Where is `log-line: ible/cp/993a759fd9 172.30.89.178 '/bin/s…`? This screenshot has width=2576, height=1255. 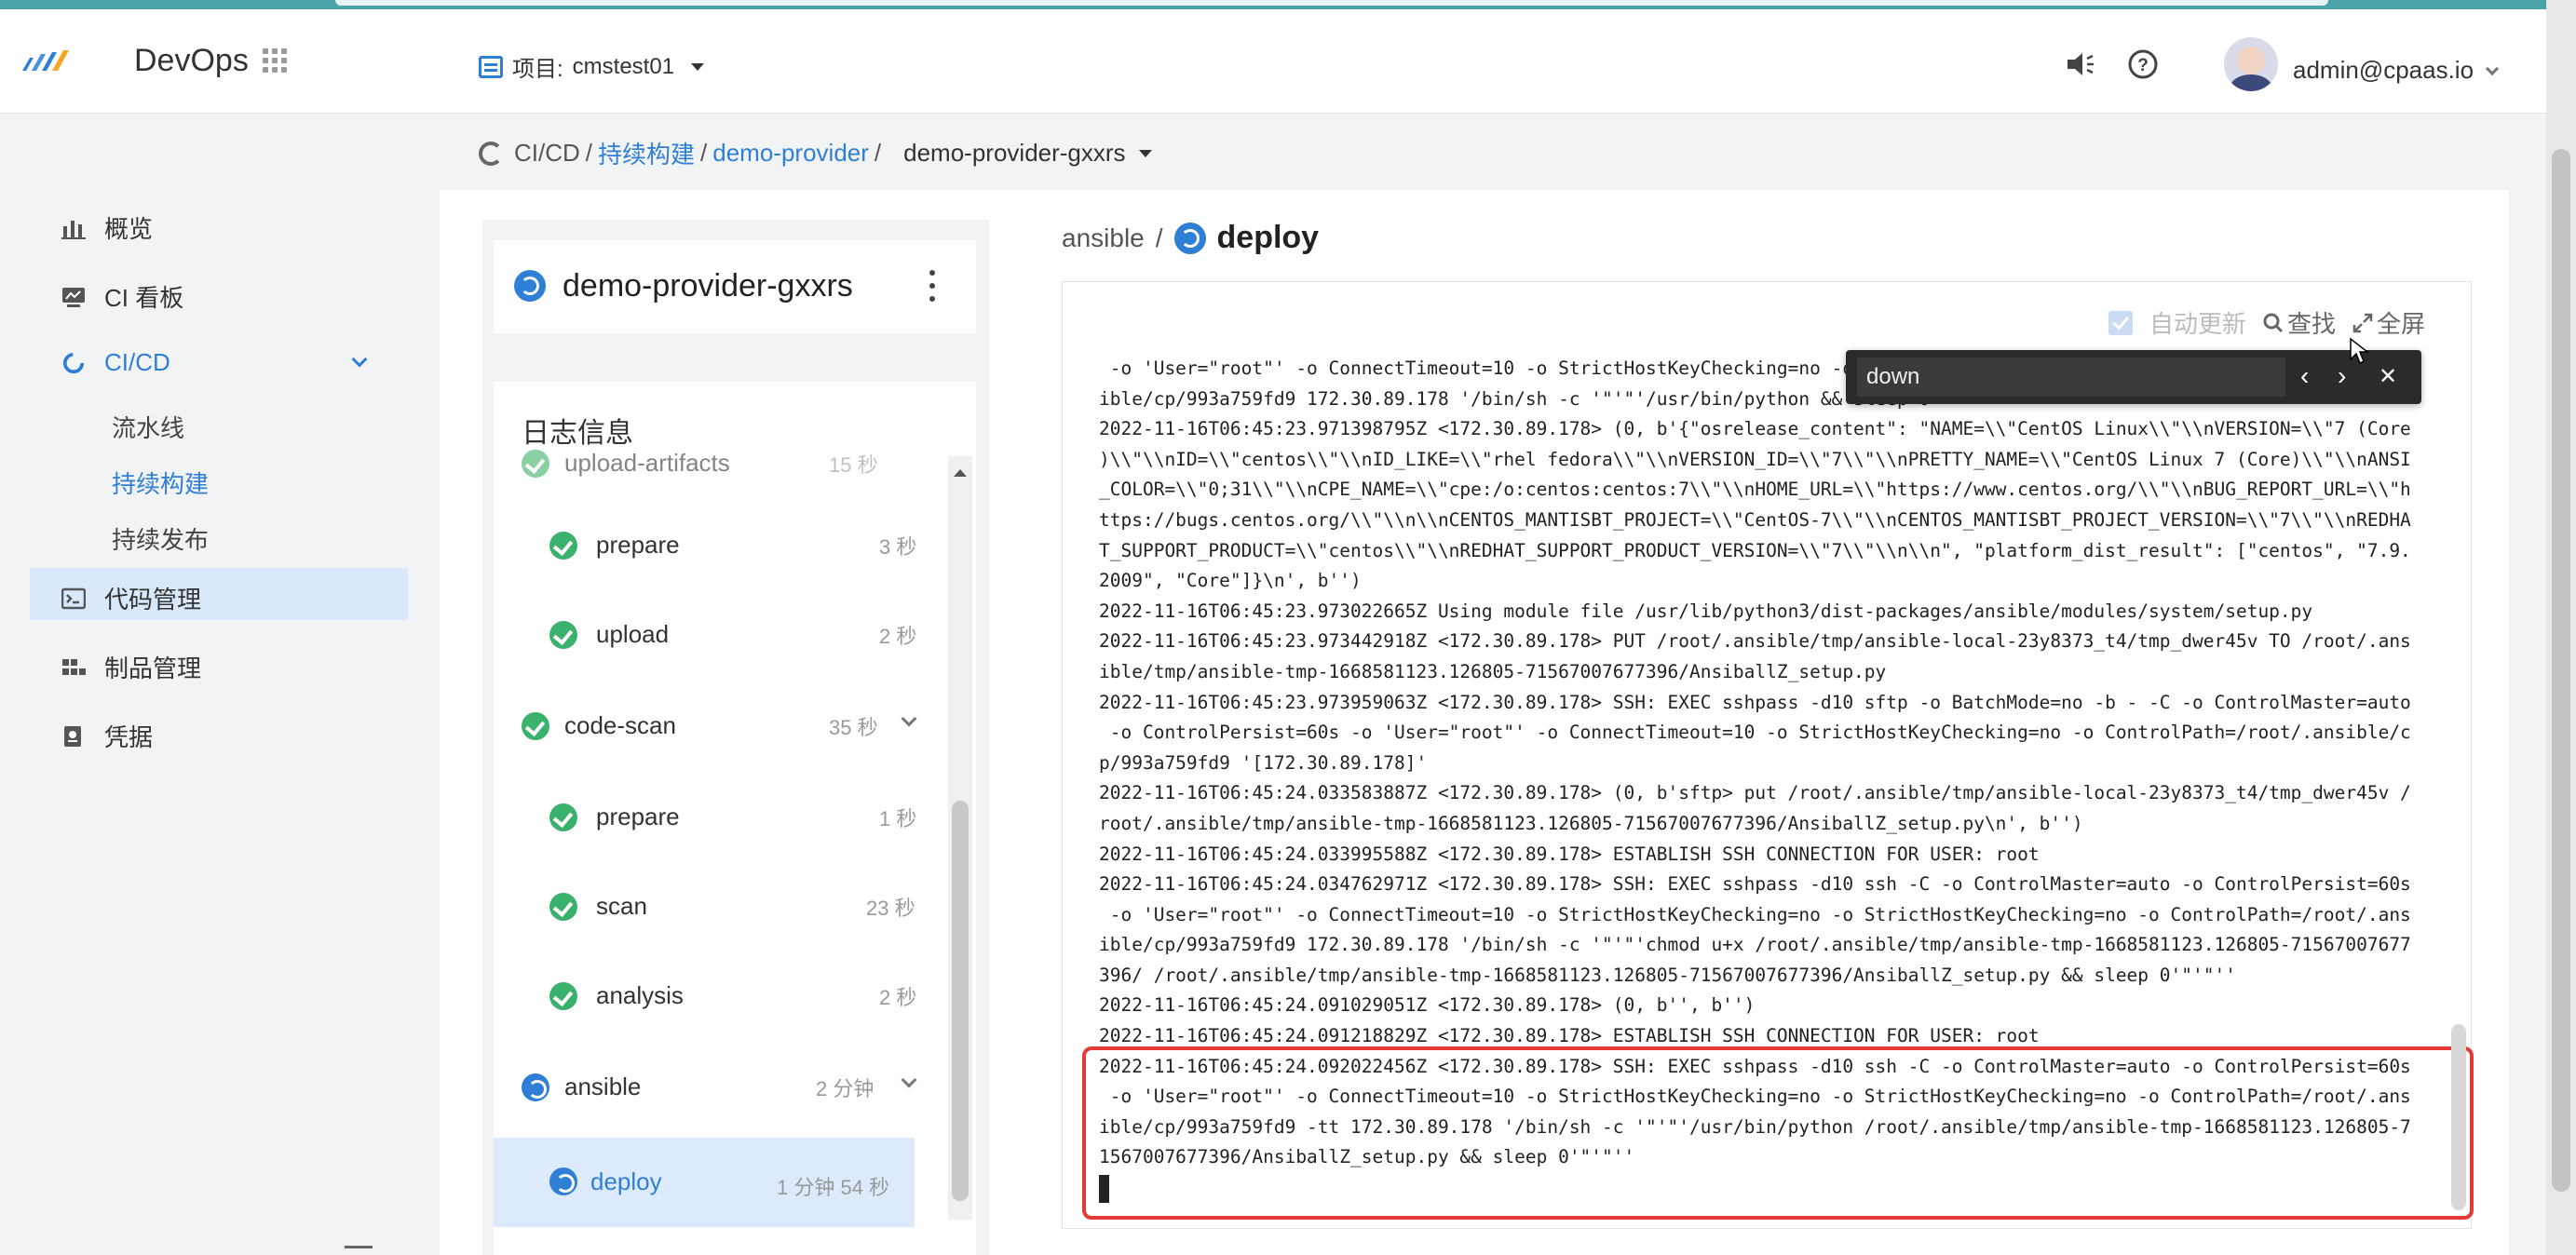
log-line: ible/cp/993a759fd9 172.30.89.178 '/bin/s… is located at coordinates (1755, 945).